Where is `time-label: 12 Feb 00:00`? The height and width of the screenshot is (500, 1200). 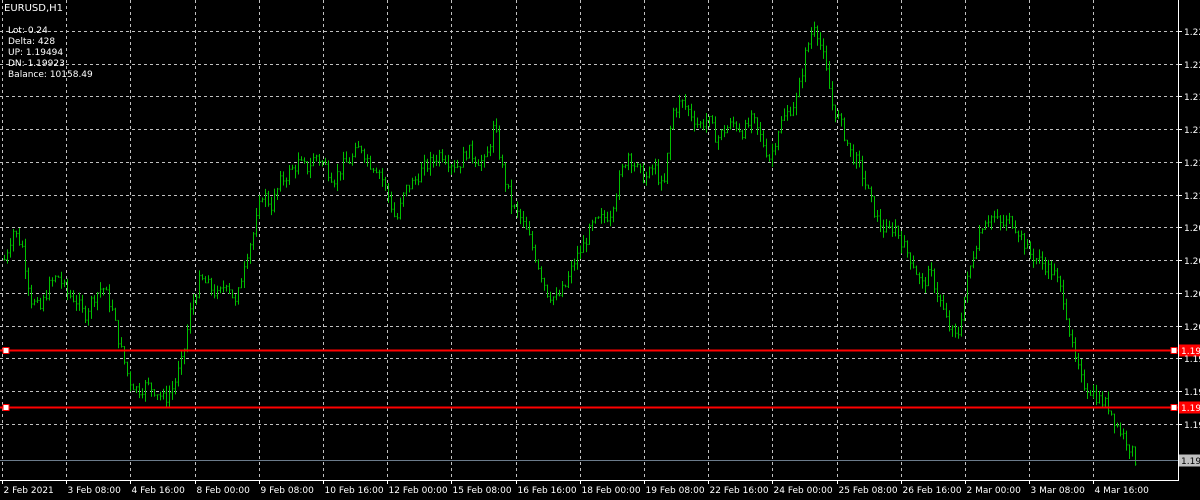 time-label: 12 Feb 00:00 is located at coordinates (418, 491).